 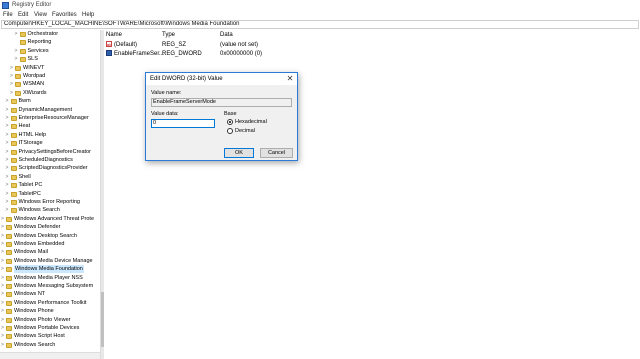 I want to click on tree-item: > ScriptedDiagnosticsProvider, so click(x=50, y=168).